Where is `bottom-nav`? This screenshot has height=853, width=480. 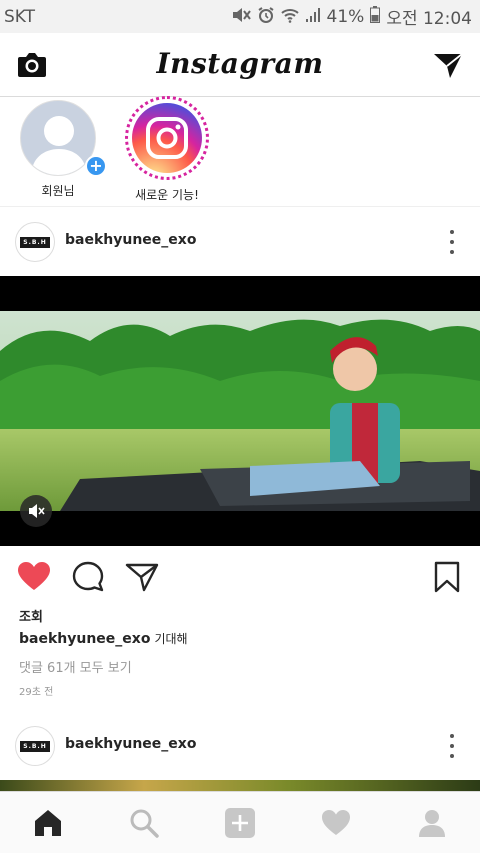
bottom-nav is located at coordinates (240, 822).